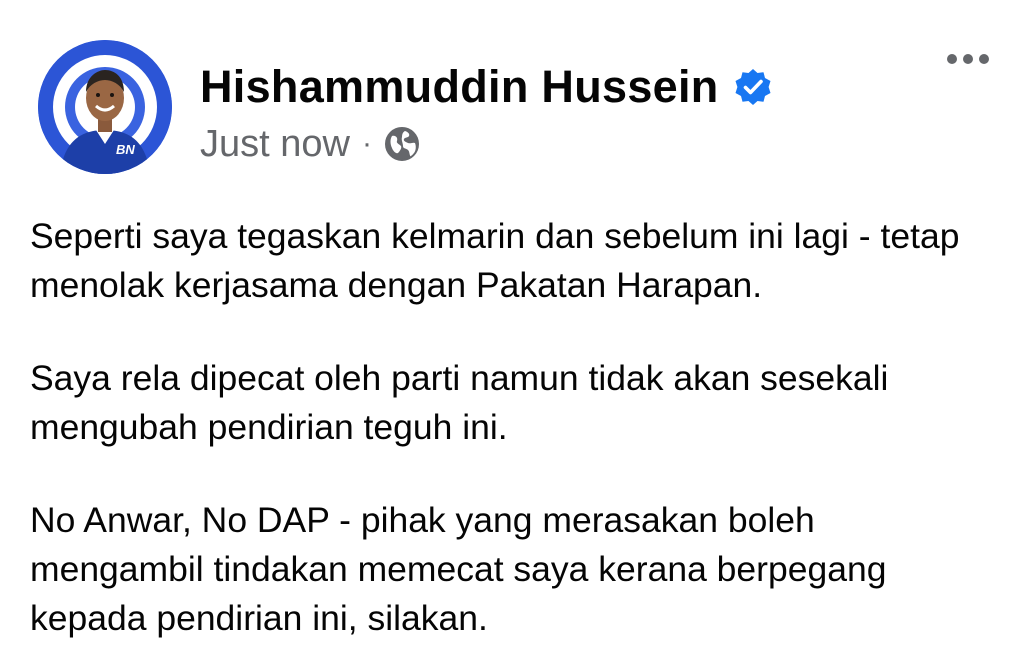  I want to click on more-options-button, so click(968, 59).